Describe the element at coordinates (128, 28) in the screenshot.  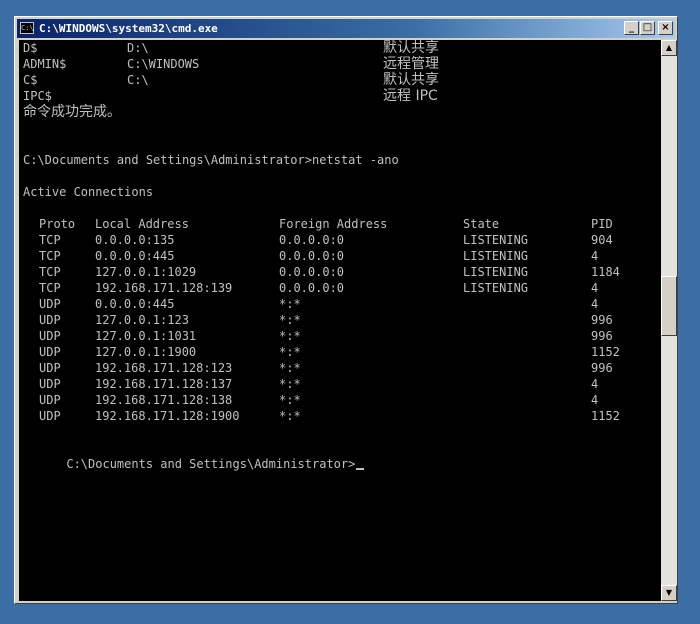
I see `window-title: C:\WINDOWS\system32\cmd.exe` at that location.